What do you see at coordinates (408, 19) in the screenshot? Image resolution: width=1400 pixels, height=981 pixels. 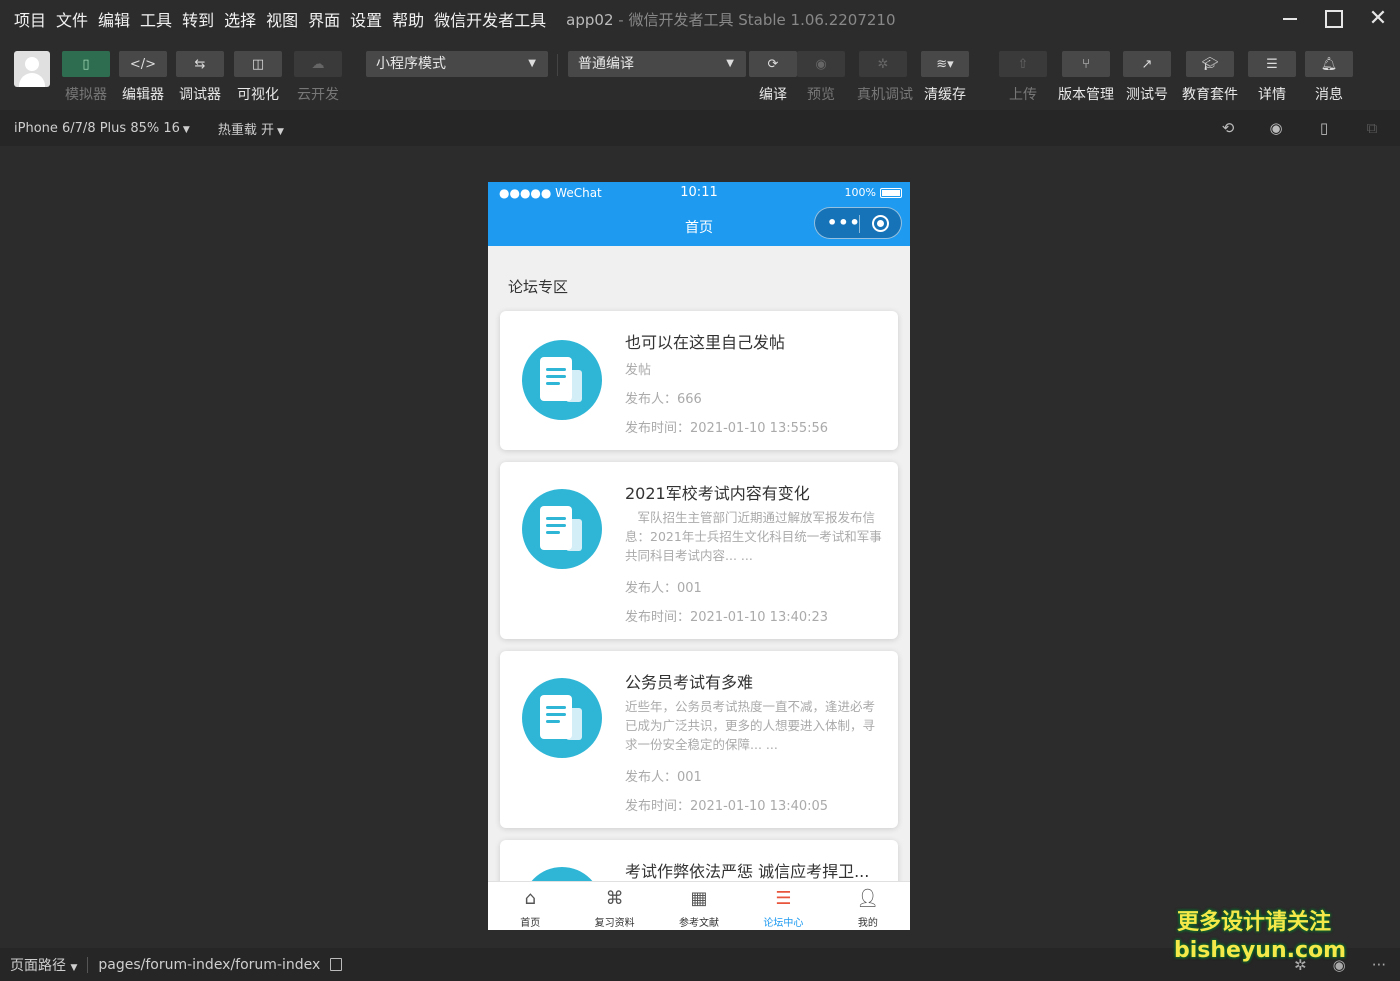 I see `menu-help: 帮助` at bounding box center [408, 19].